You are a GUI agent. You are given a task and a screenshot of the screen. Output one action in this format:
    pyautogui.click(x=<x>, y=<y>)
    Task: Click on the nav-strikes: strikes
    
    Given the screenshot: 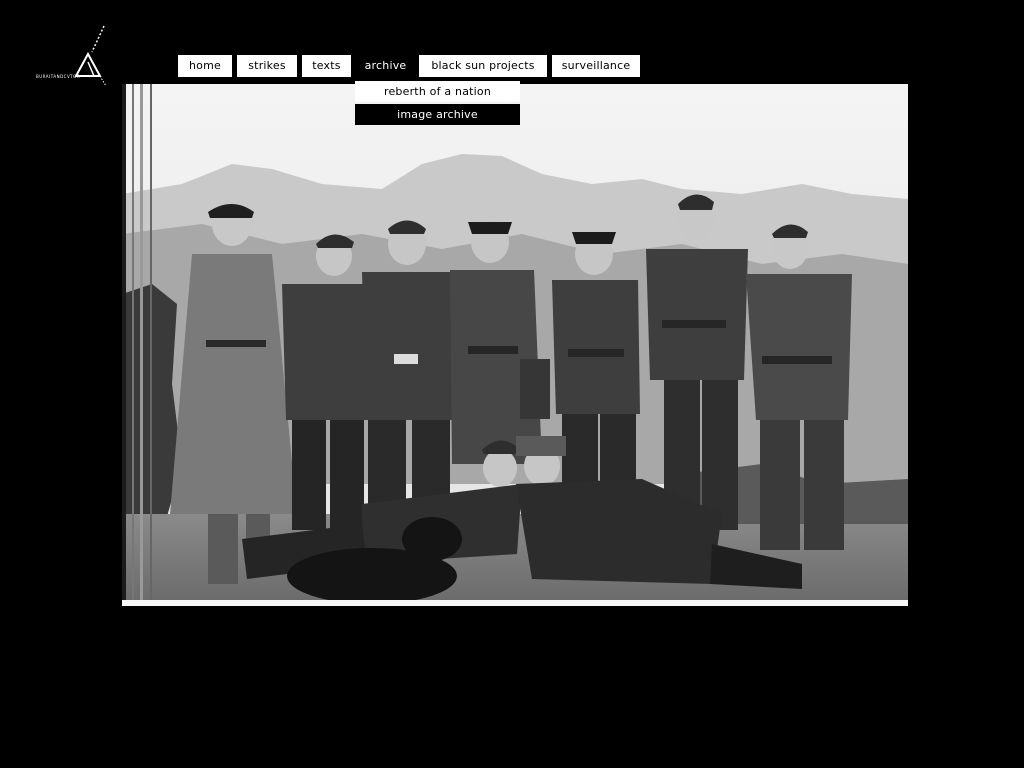 What is the action you would take?
    pyautogui.click(x=267, y=66)
    